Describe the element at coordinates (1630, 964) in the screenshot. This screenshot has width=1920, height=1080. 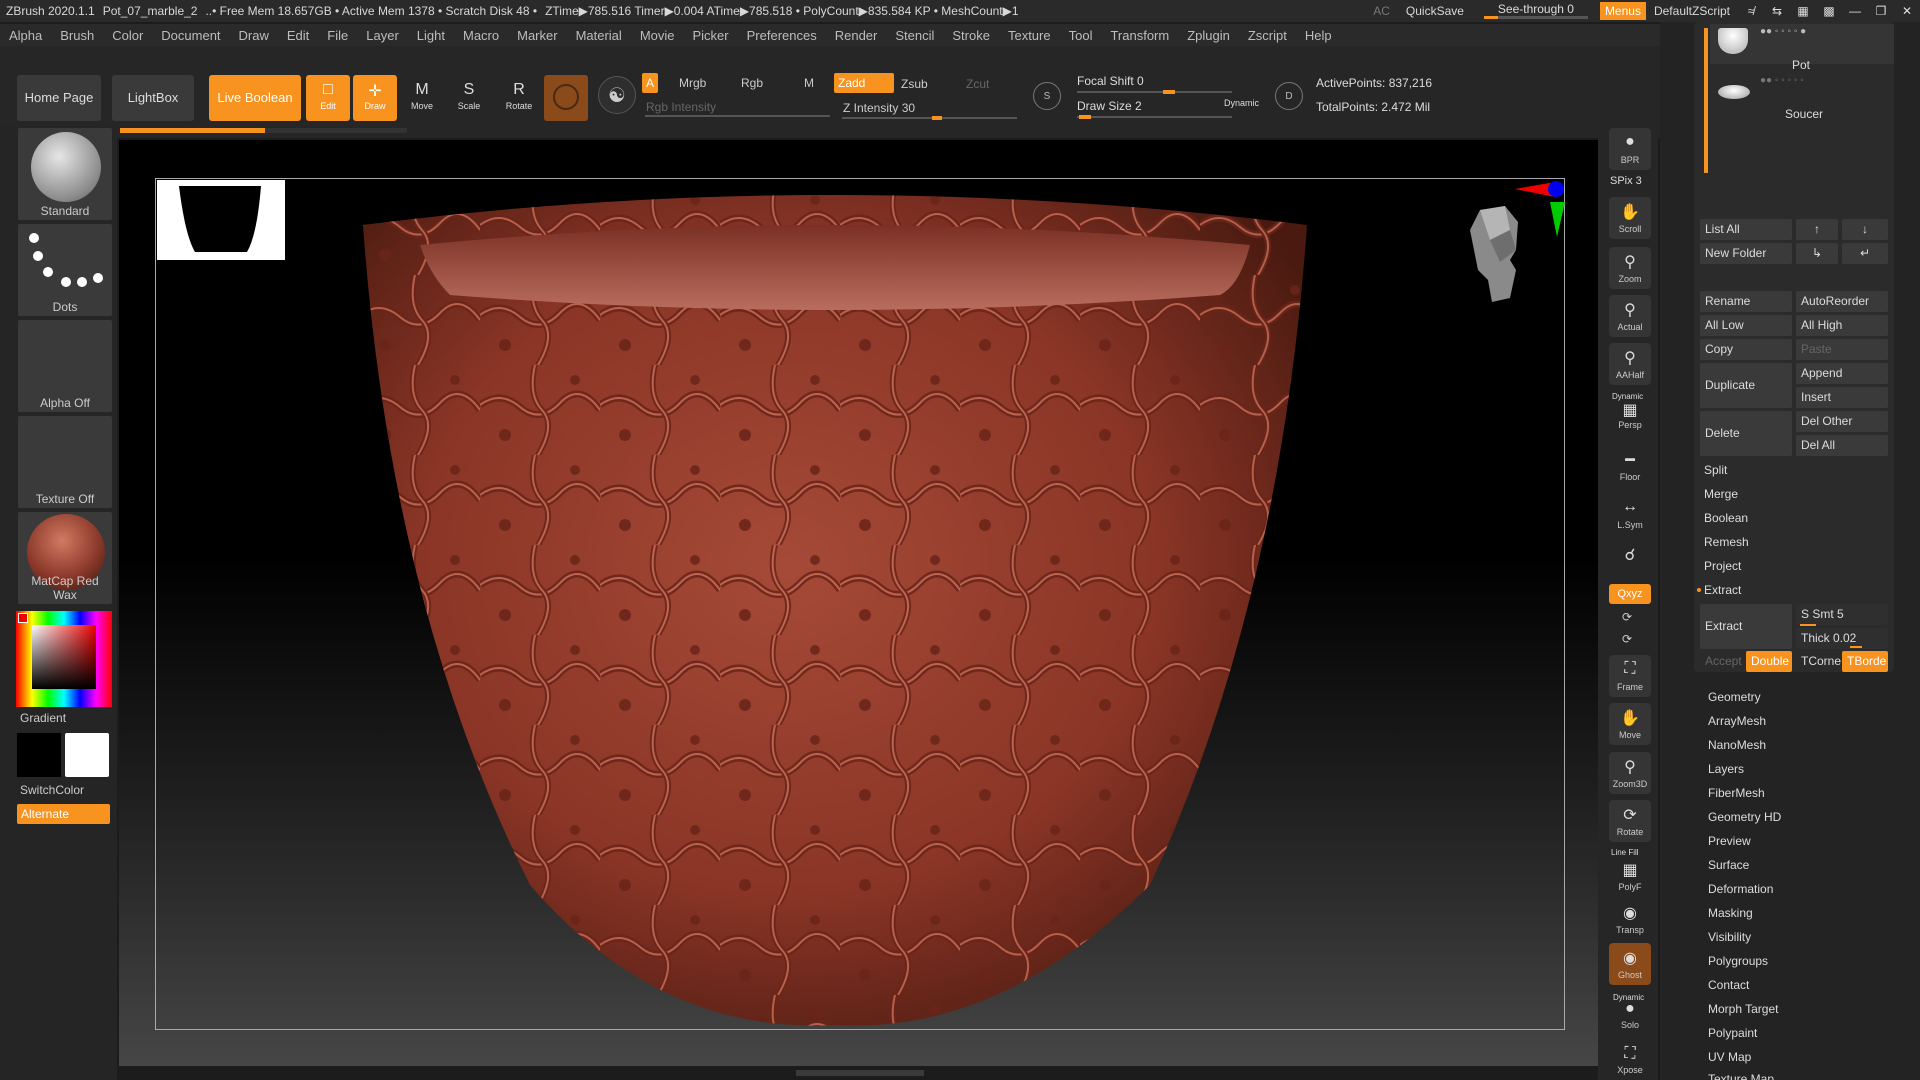
I see `ghost-button: ◉ Ghost` at that location.